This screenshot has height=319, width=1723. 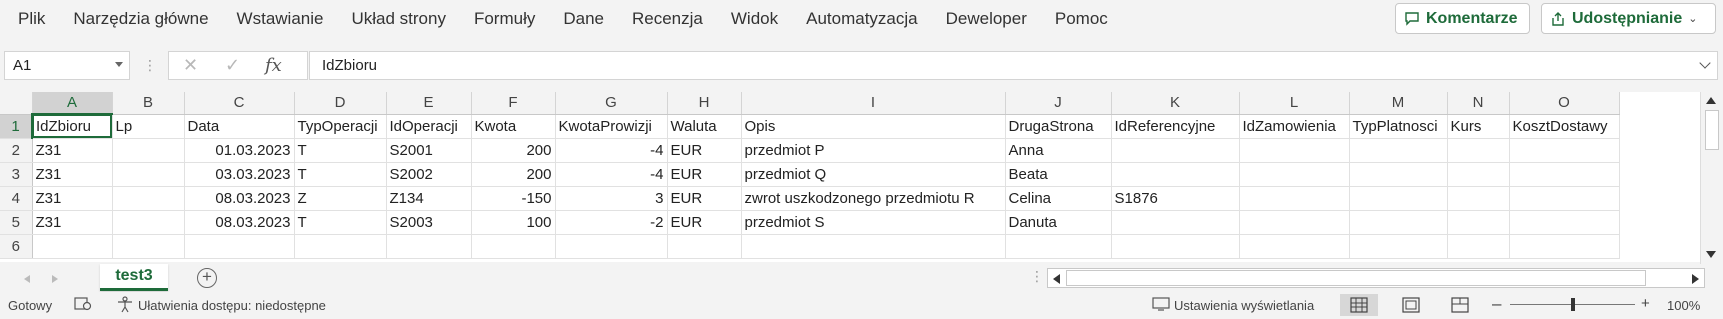 I want to click on menu-review: Recenzja, so click(x=667, y=19).